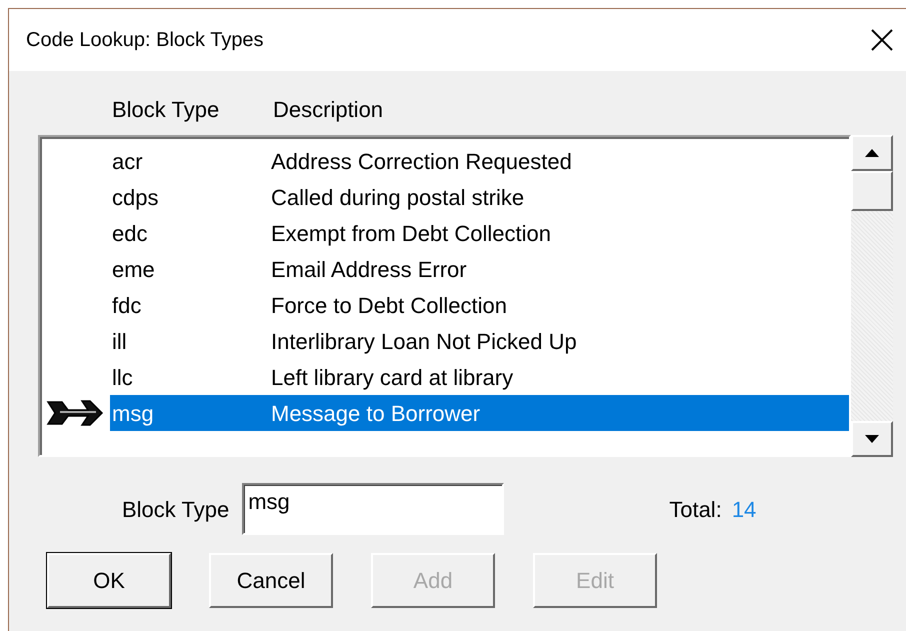 Image resolution: width=906 pixels, height=631 pixels. What do you see at coordinates (872, 153) in the screenshot?
I see `up-arrow-icon` at bounding box center [872, 153].